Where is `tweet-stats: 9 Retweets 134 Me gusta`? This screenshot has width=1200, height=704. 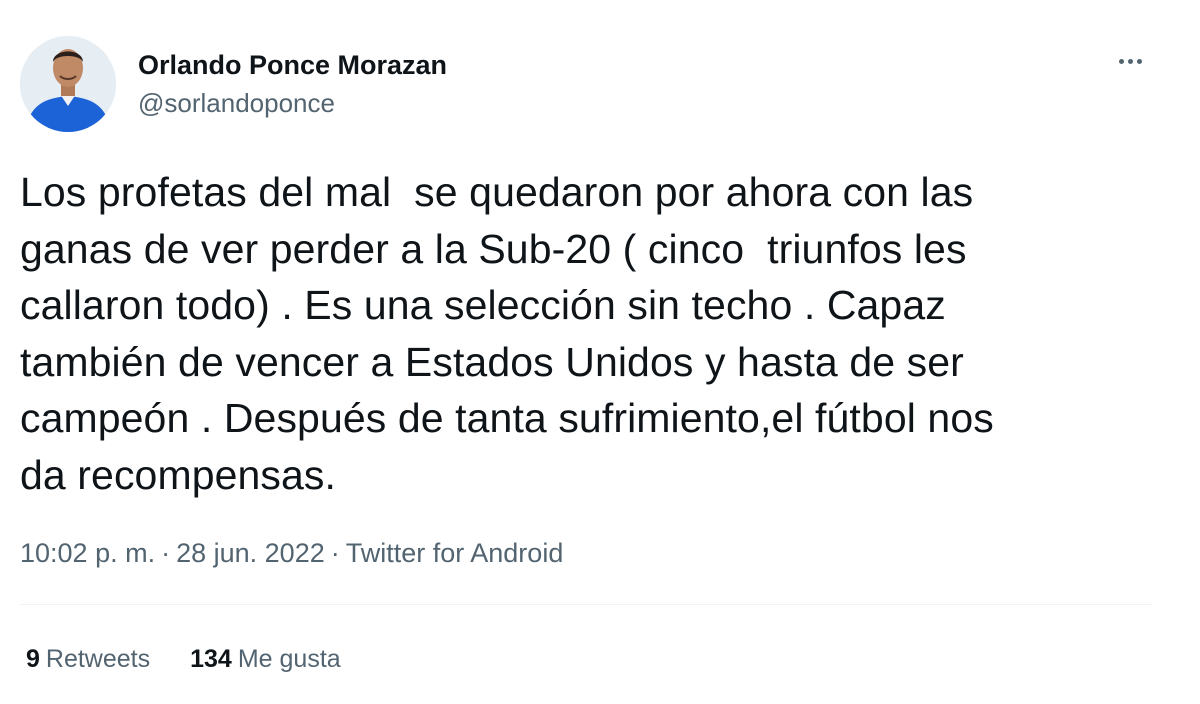
tweet-stats: 9 Retweets 134 Me gusta is located at coordinates (183, 659).